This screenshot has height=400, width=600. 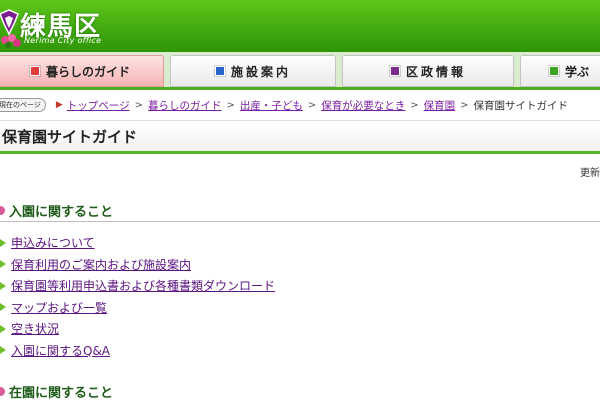 What do you see at coordinates (300, 286) in the screenshot?
I see `list-item: 保育園等利用申込書および各種書類ダウンロード` at bounding box center [300, 286].